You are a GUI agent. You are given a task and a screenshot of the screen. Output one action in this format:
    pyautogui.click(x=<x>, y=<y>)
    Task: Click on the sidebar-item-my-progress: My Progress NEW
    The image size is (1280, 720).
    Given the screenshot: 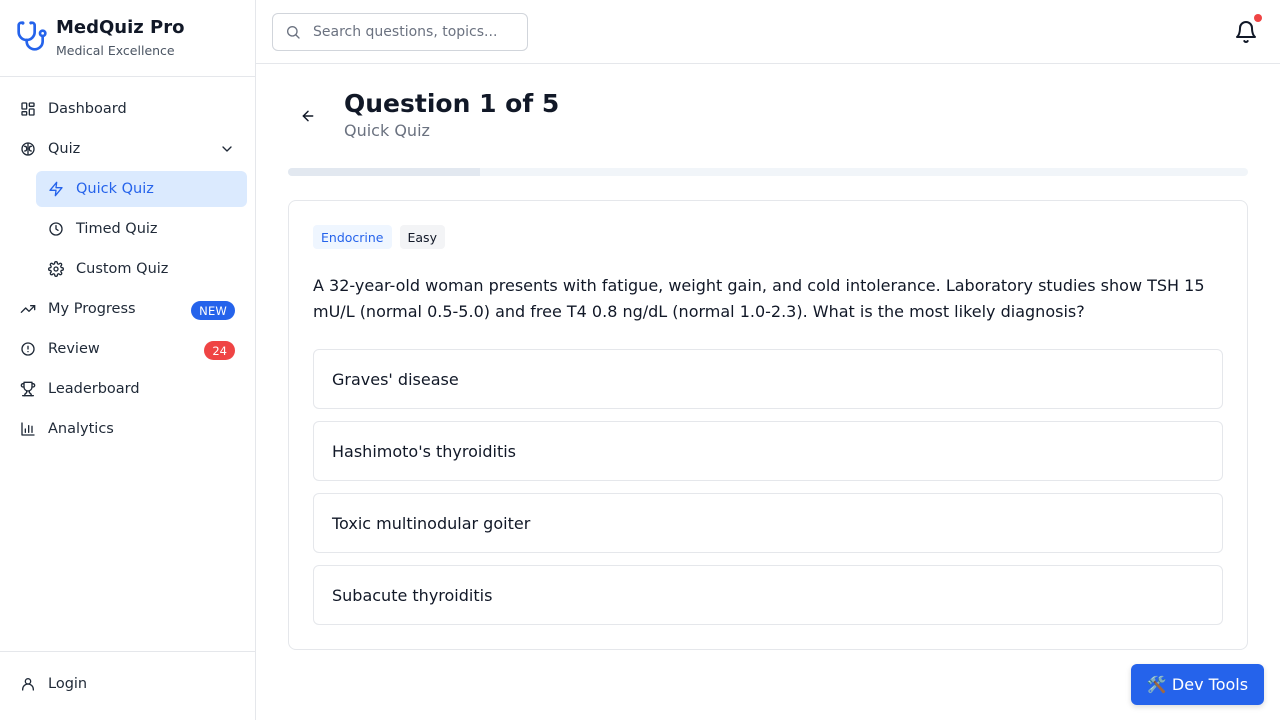 What is the action you would take?
    pyautogui.click(x=127, y=309)
    